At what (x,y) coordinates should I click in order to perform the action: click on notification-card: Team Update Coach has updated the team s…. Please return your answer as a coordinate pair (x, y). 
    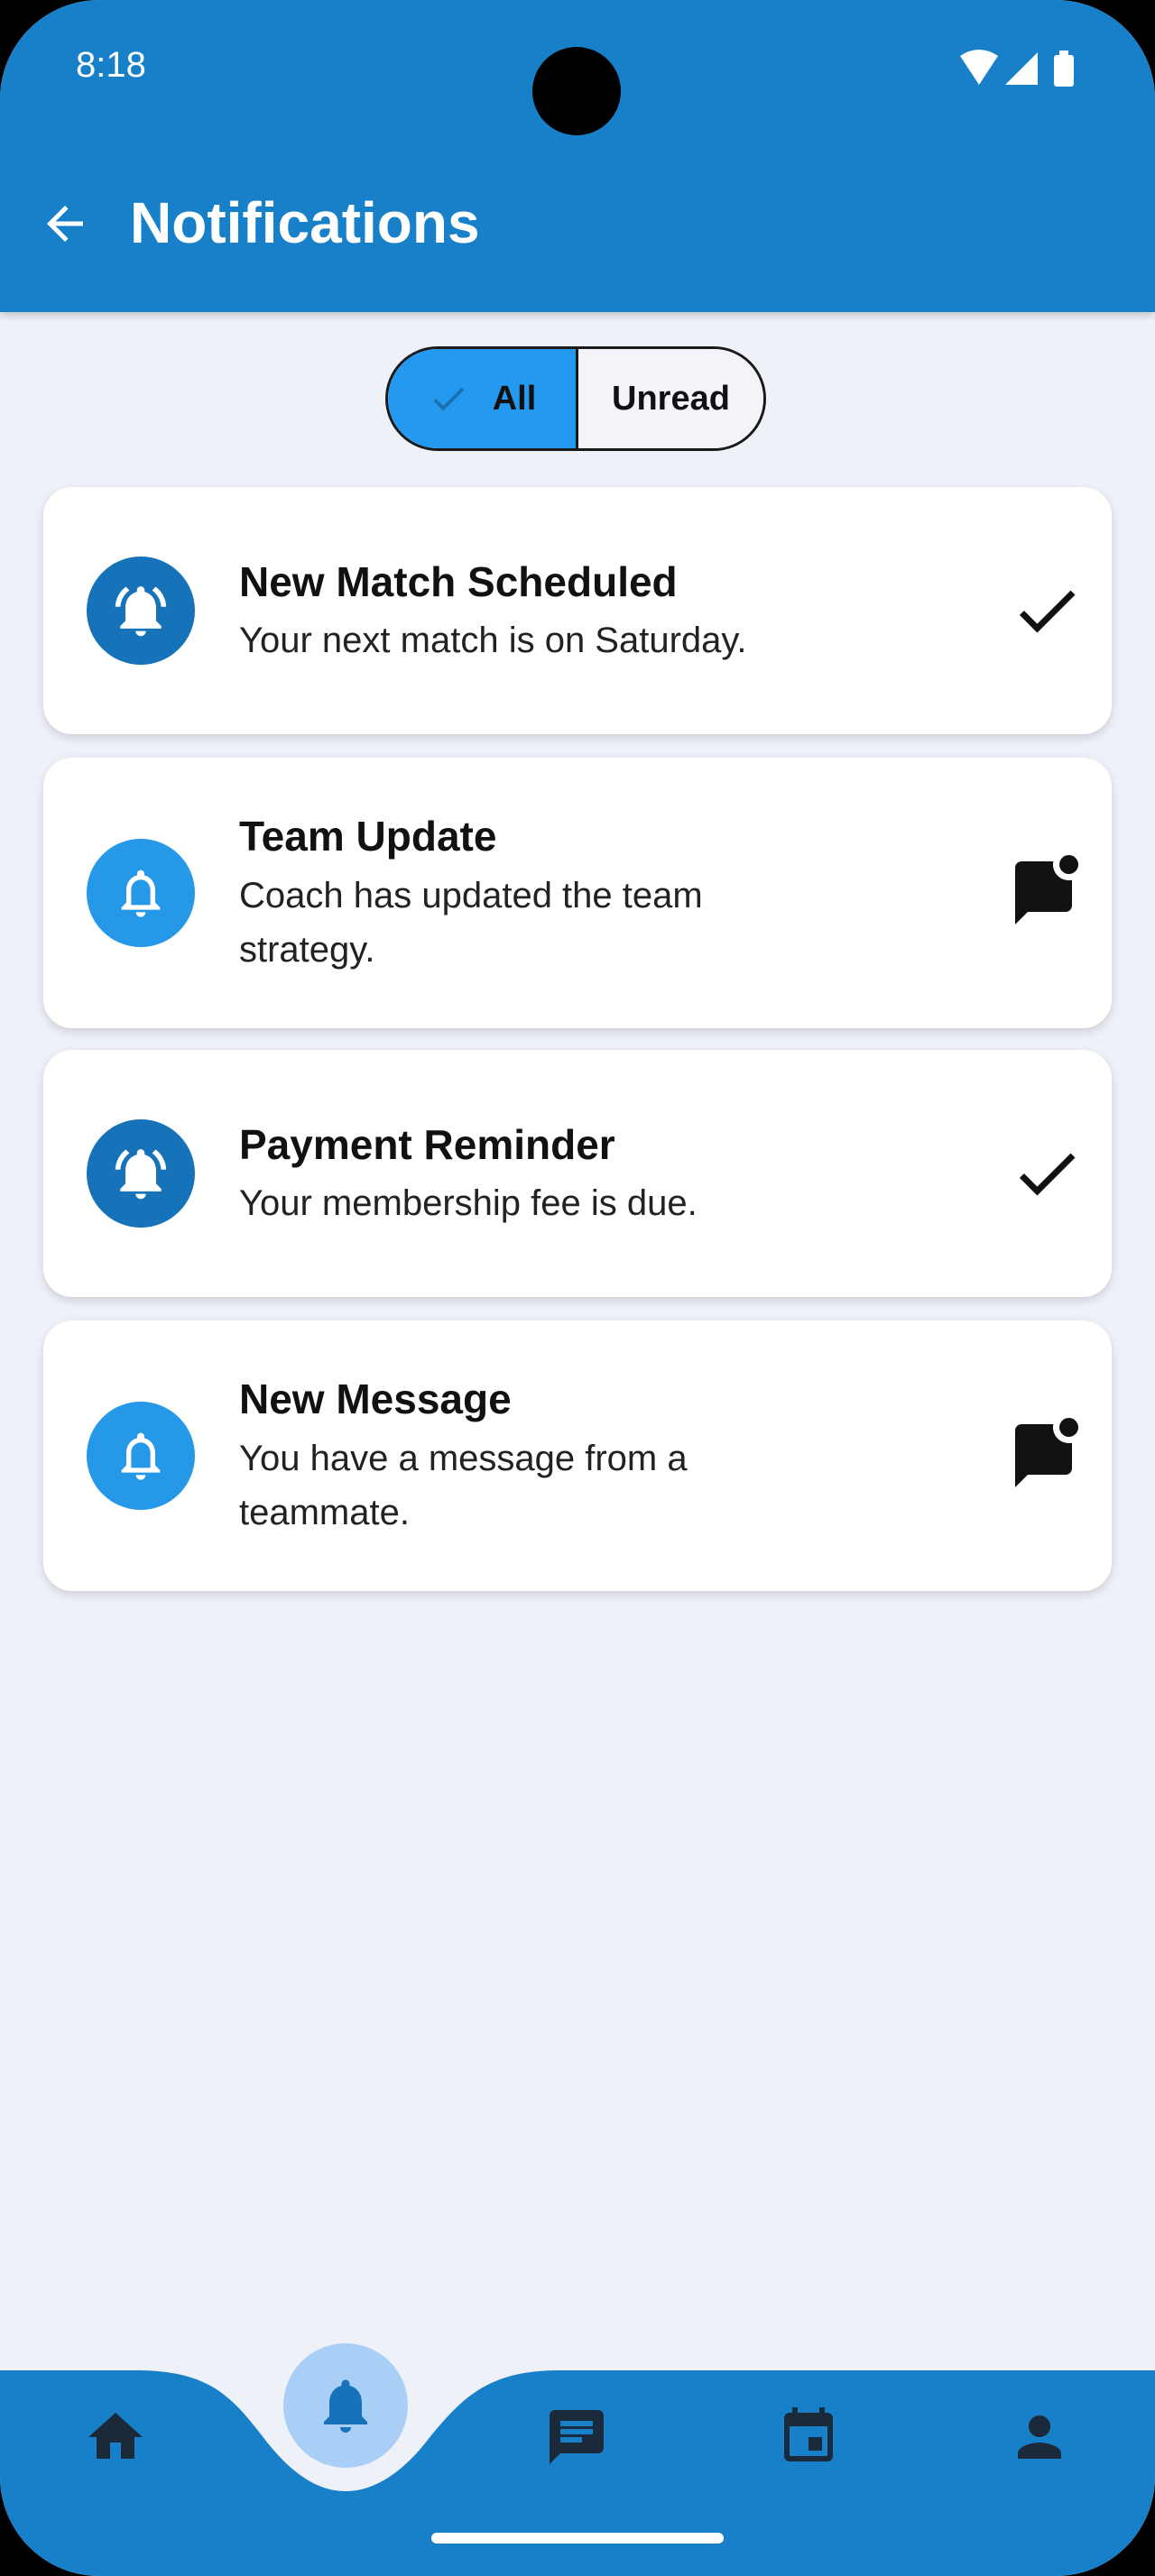
    Looking at the image, I should click on (577, 893).